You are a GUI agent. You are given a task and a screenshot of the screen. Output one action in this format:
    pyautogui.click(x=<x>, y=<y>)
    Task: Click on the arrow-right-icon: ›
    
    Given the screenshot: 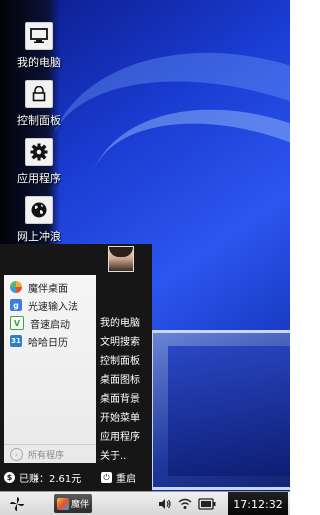 What is the action you would take?
    pyautogui.click(x=16, y=454)
    